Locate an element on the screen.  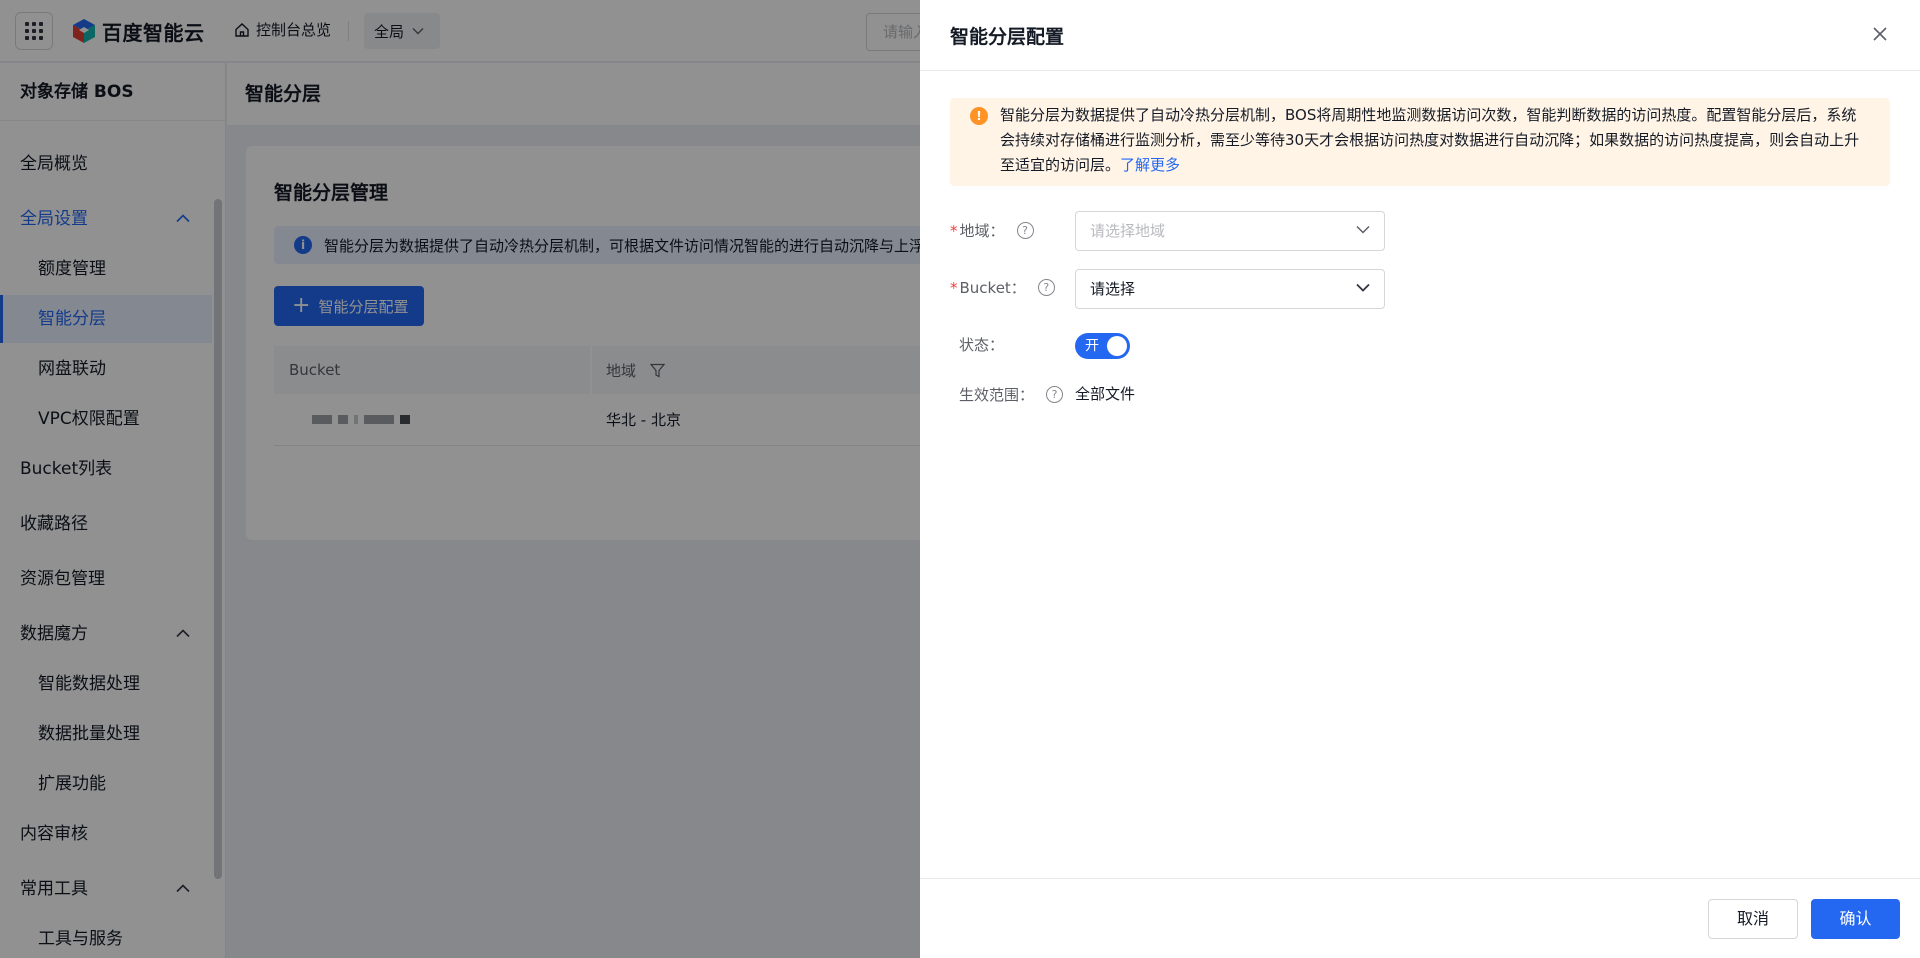
scope-field-label: 生效范围： ? is located at coordinates (1011, 394).